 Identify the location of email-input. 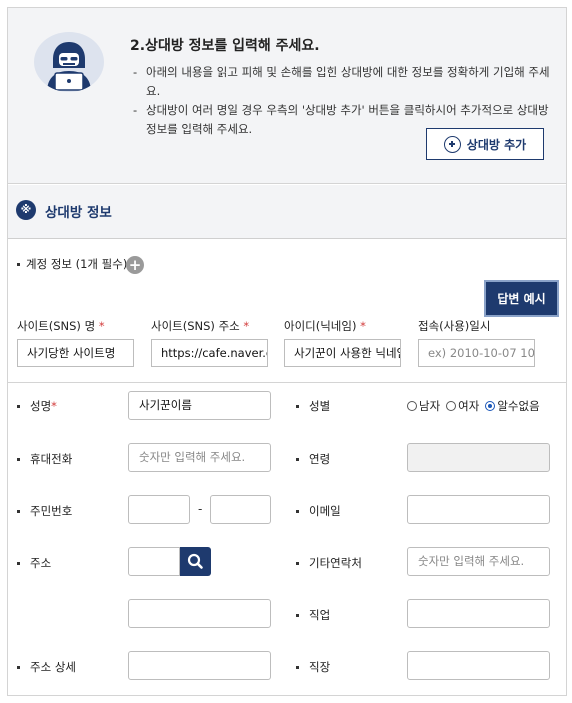
(478, 509).